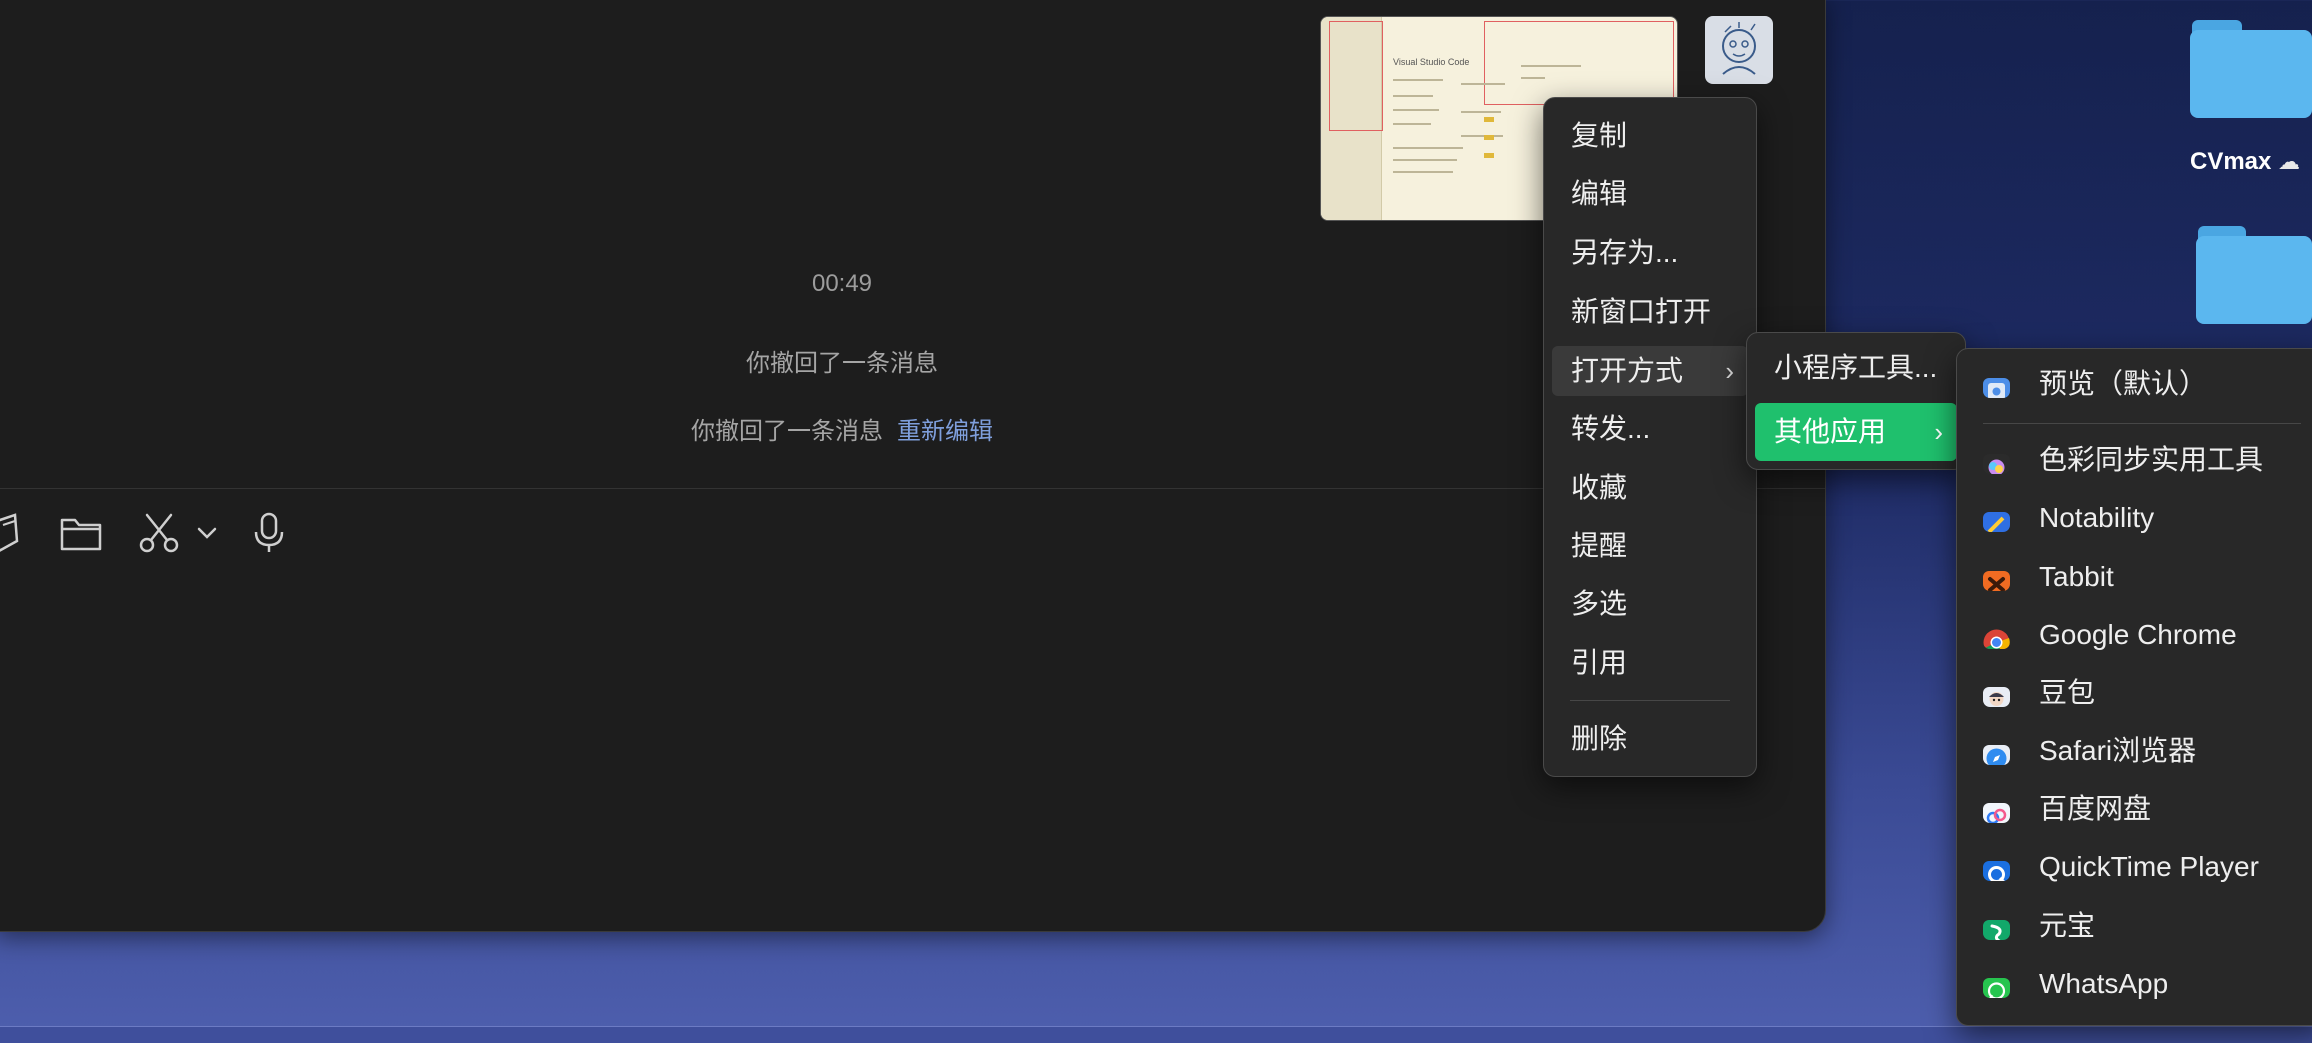 The height and width of the screenshot is (1043, 2312). What do you see at coordinates (207, 533) in the screenshot?
I see `chevron-down-icon` at bounding box center [207, 533].